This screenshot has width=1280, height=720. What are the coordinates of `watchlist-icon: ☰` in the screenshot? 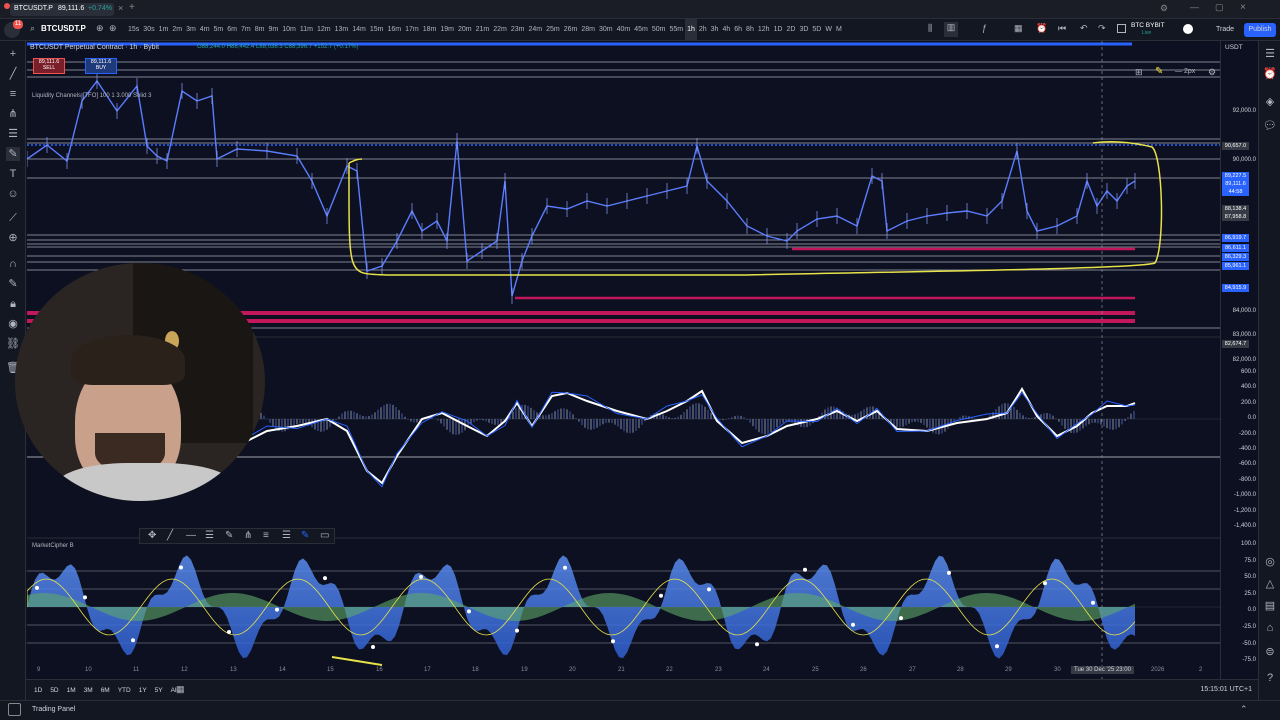 It's located at (1270, 54).